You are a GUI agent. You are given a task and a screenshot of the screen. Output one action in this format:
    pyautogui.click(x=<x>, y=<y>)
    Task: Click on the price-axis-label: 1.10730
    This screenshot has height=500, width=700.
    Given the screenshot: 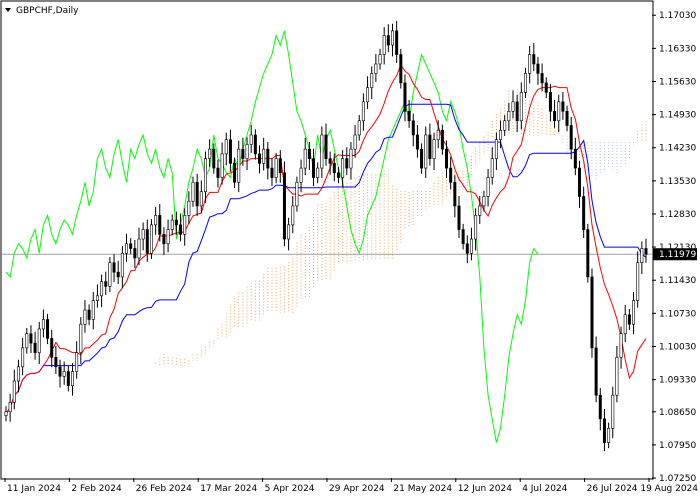 What is the action you would take?
    pyautogui.click(x=677, y=314)
    